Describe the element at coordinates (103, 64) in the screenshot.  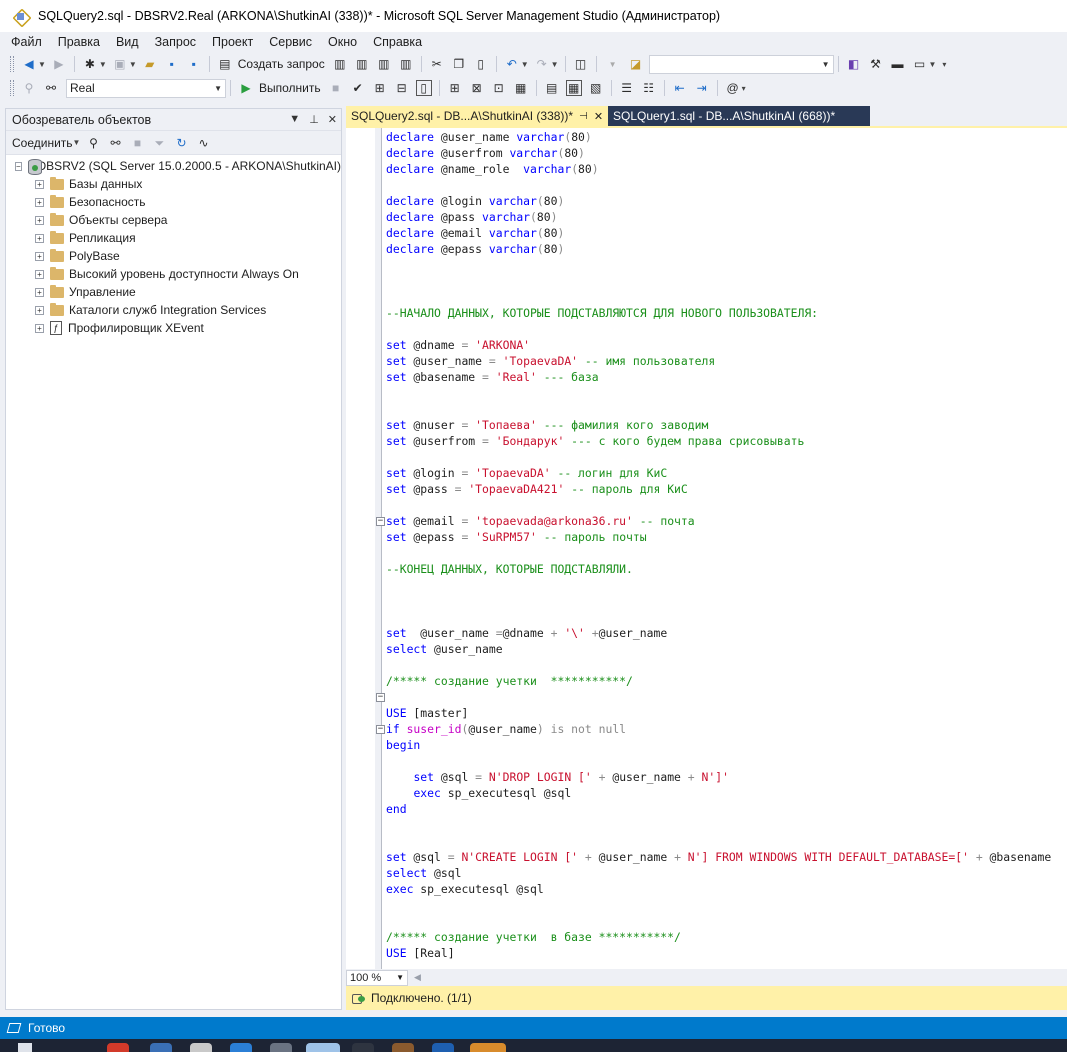
I see `new-project-dropdown-icon: ▼` at that location.